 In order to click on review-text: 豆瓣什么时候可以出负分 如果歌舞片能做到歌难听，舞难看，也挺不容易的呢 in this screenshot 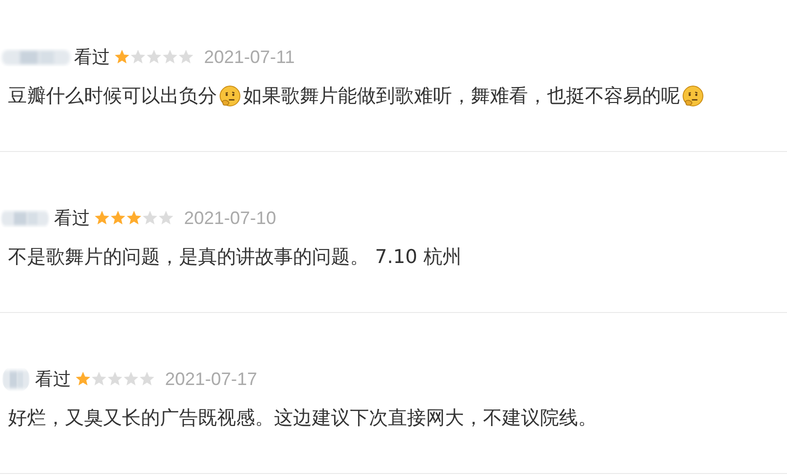, I will do `click(397, 96)`.